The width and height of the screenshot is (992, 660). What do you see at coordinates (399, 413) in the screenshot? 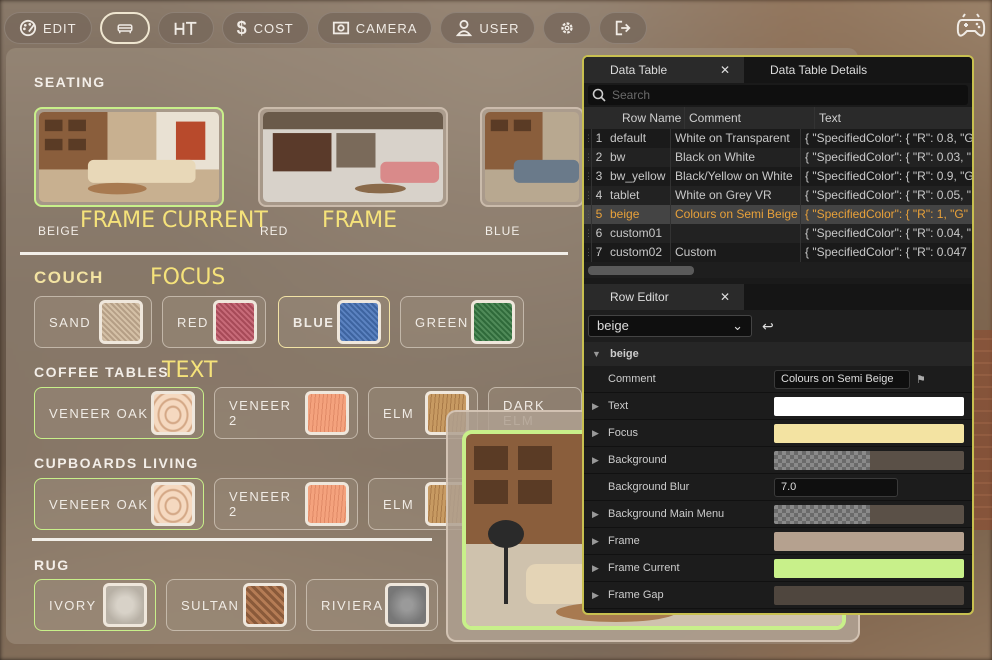
I see `option-label: ELM` at bounding box center [399, 413].